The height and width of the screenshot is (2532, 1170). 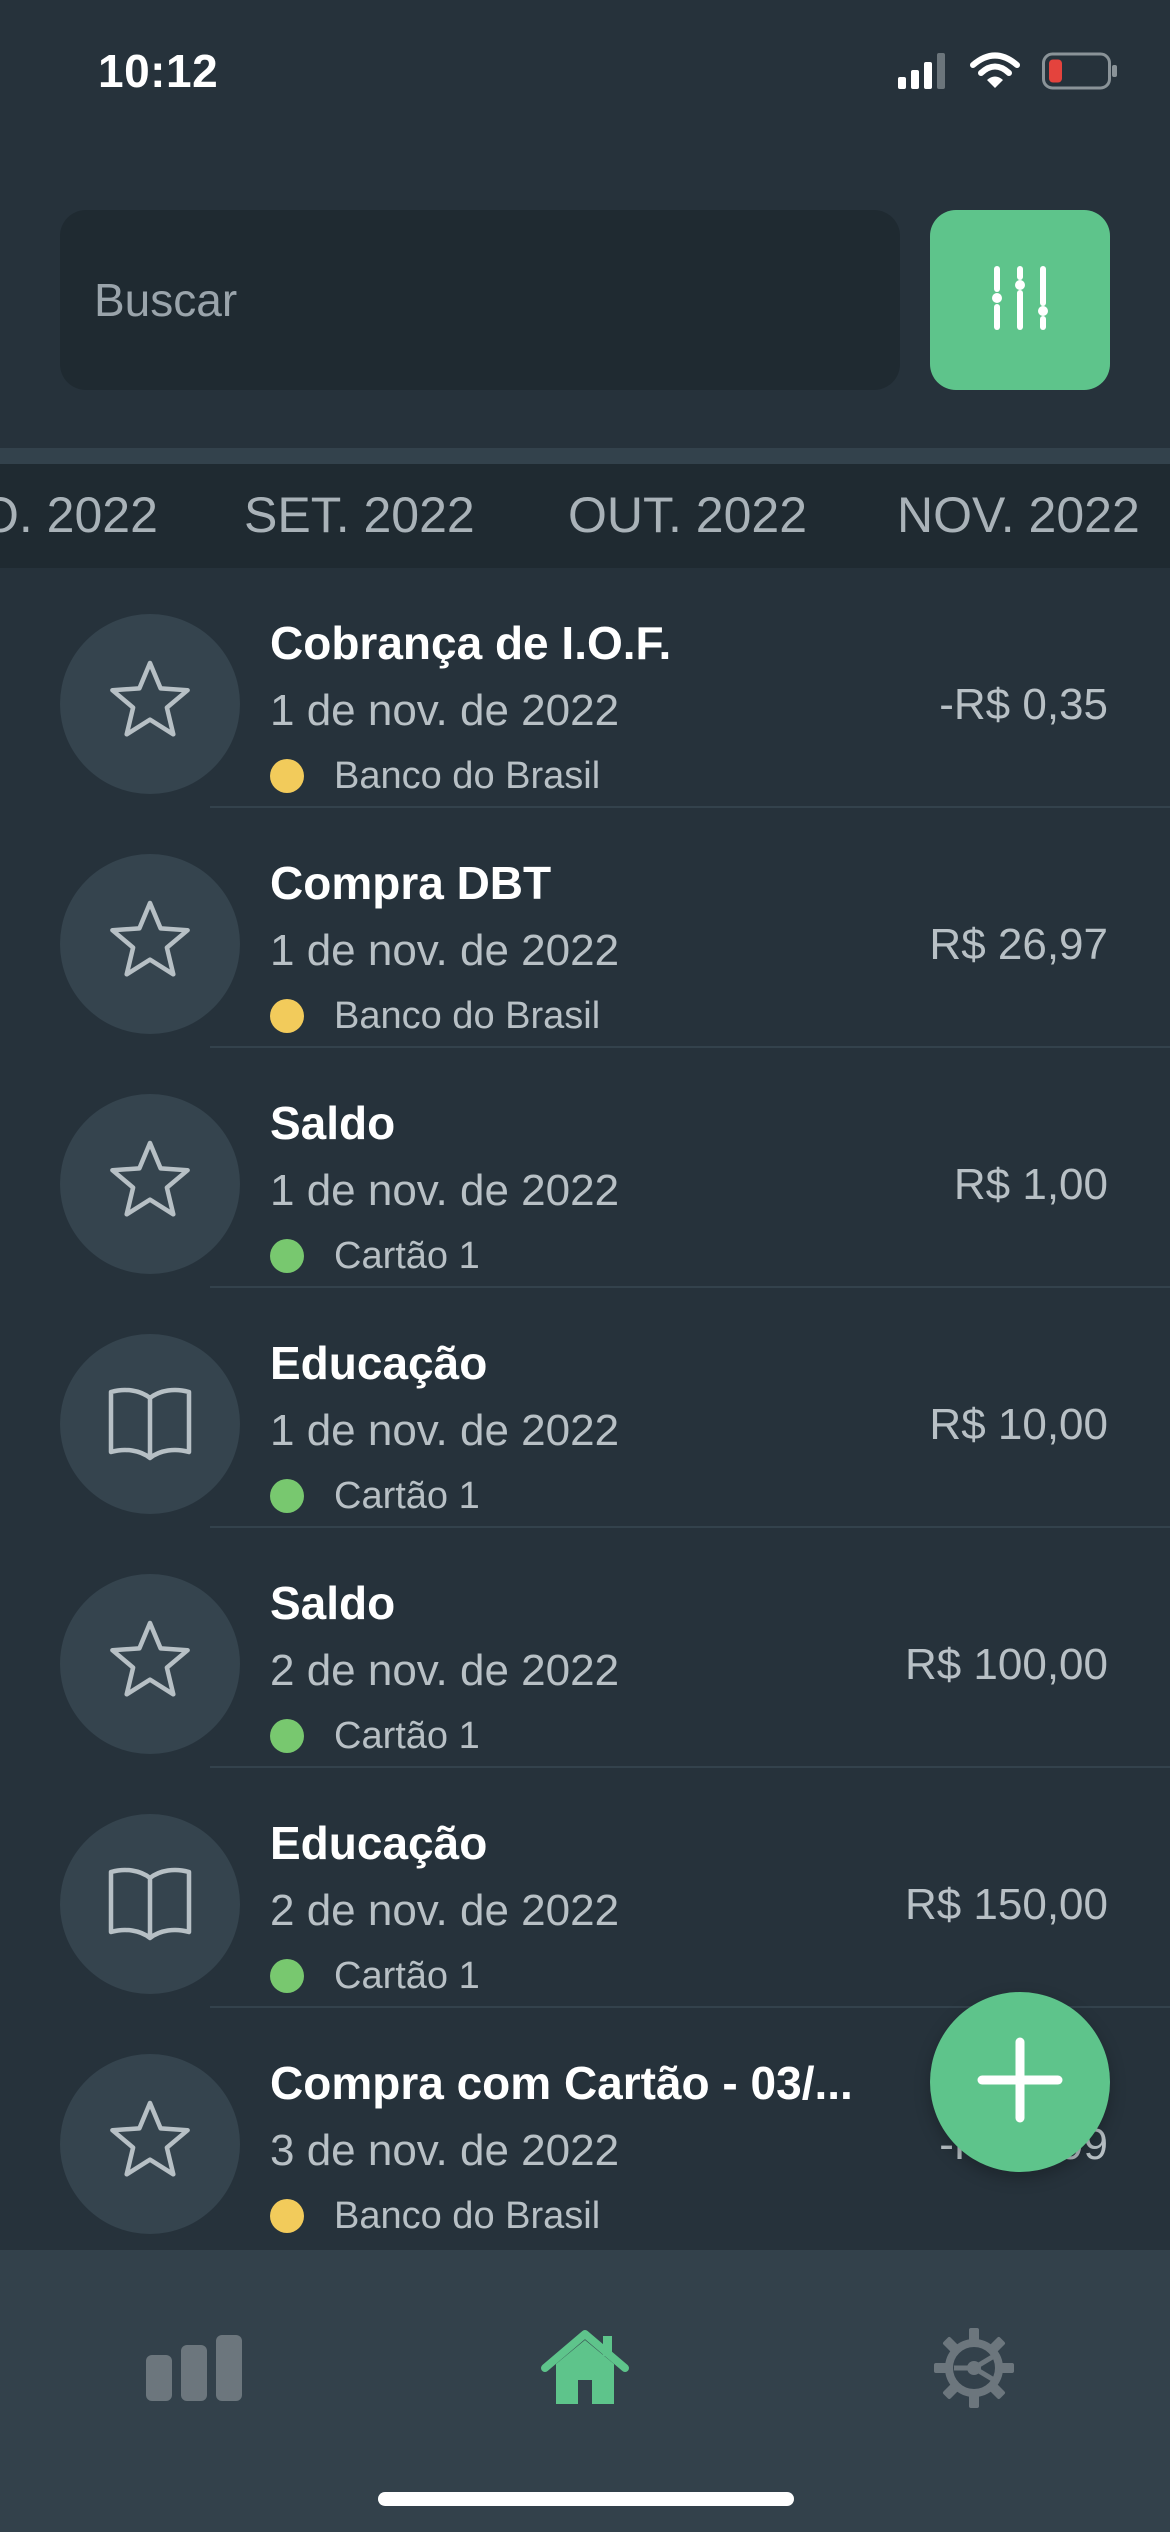 I want to click on sliders-icon, so click(x=1020, y=300).